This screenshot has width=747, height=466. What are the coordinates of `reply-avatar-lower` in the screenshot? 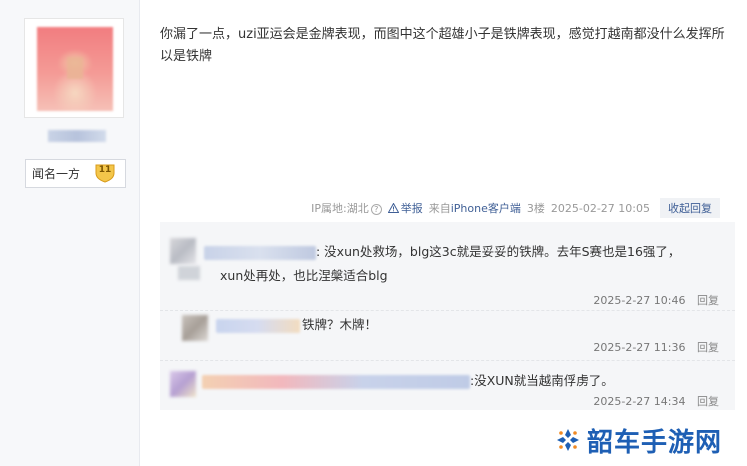 It's located at (189, 273).